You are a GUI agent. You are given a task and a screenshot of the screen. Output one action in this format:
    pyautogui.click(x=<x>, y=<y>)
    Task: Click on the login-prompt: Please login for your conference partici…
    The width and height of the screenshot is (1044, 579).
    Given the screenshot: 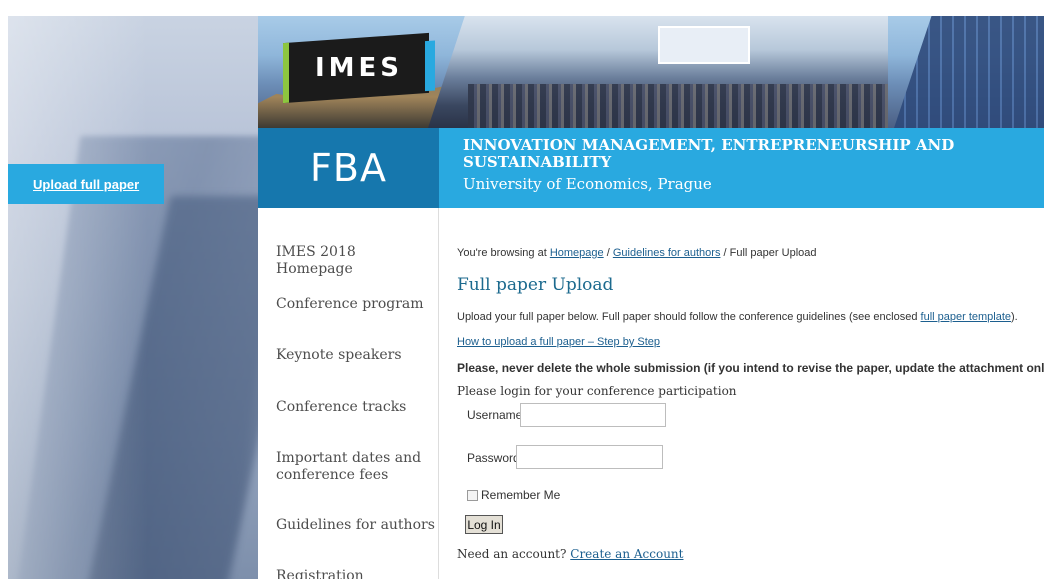 What is the action you would take?
    pyautogui.click(x=597, y=391)
    